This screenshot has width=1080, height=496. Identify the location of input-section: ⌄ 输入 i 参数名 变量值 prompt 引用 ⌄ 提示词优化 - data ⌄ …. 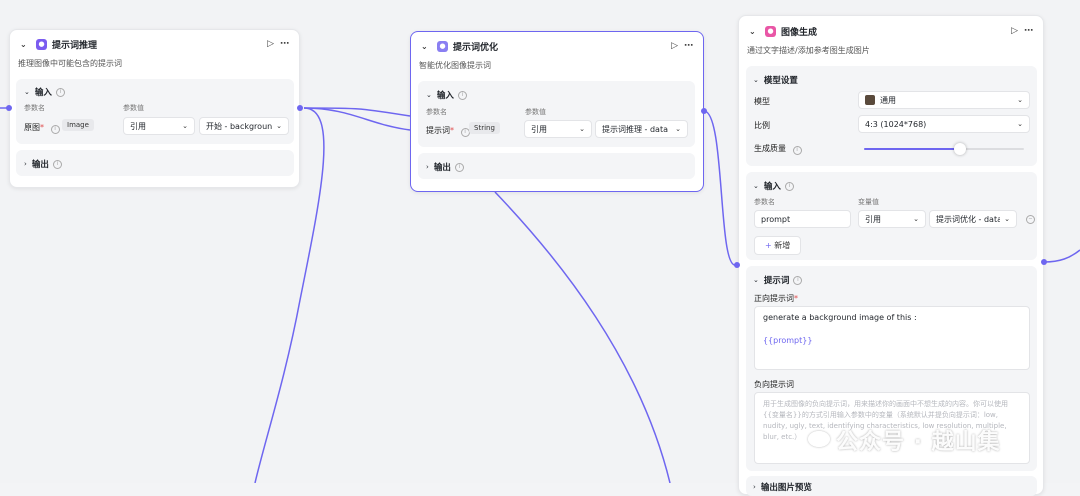
(891, 216).